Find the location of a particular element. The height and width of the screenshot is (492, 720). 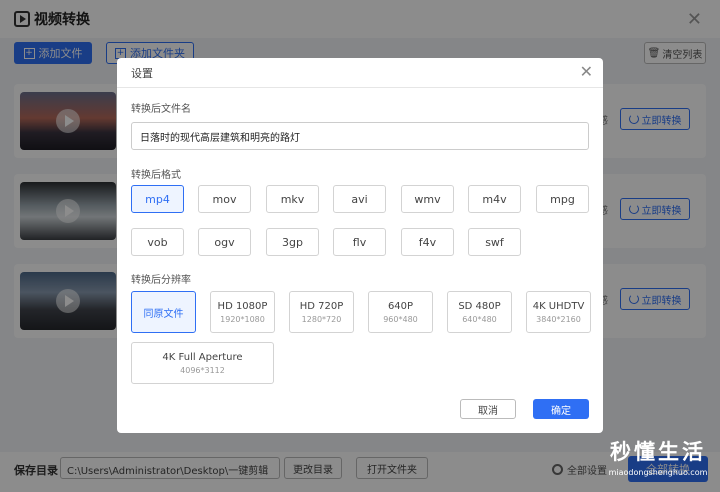

watermark-url: miaodongshenghuo.com is located at coordinates (658, 472).